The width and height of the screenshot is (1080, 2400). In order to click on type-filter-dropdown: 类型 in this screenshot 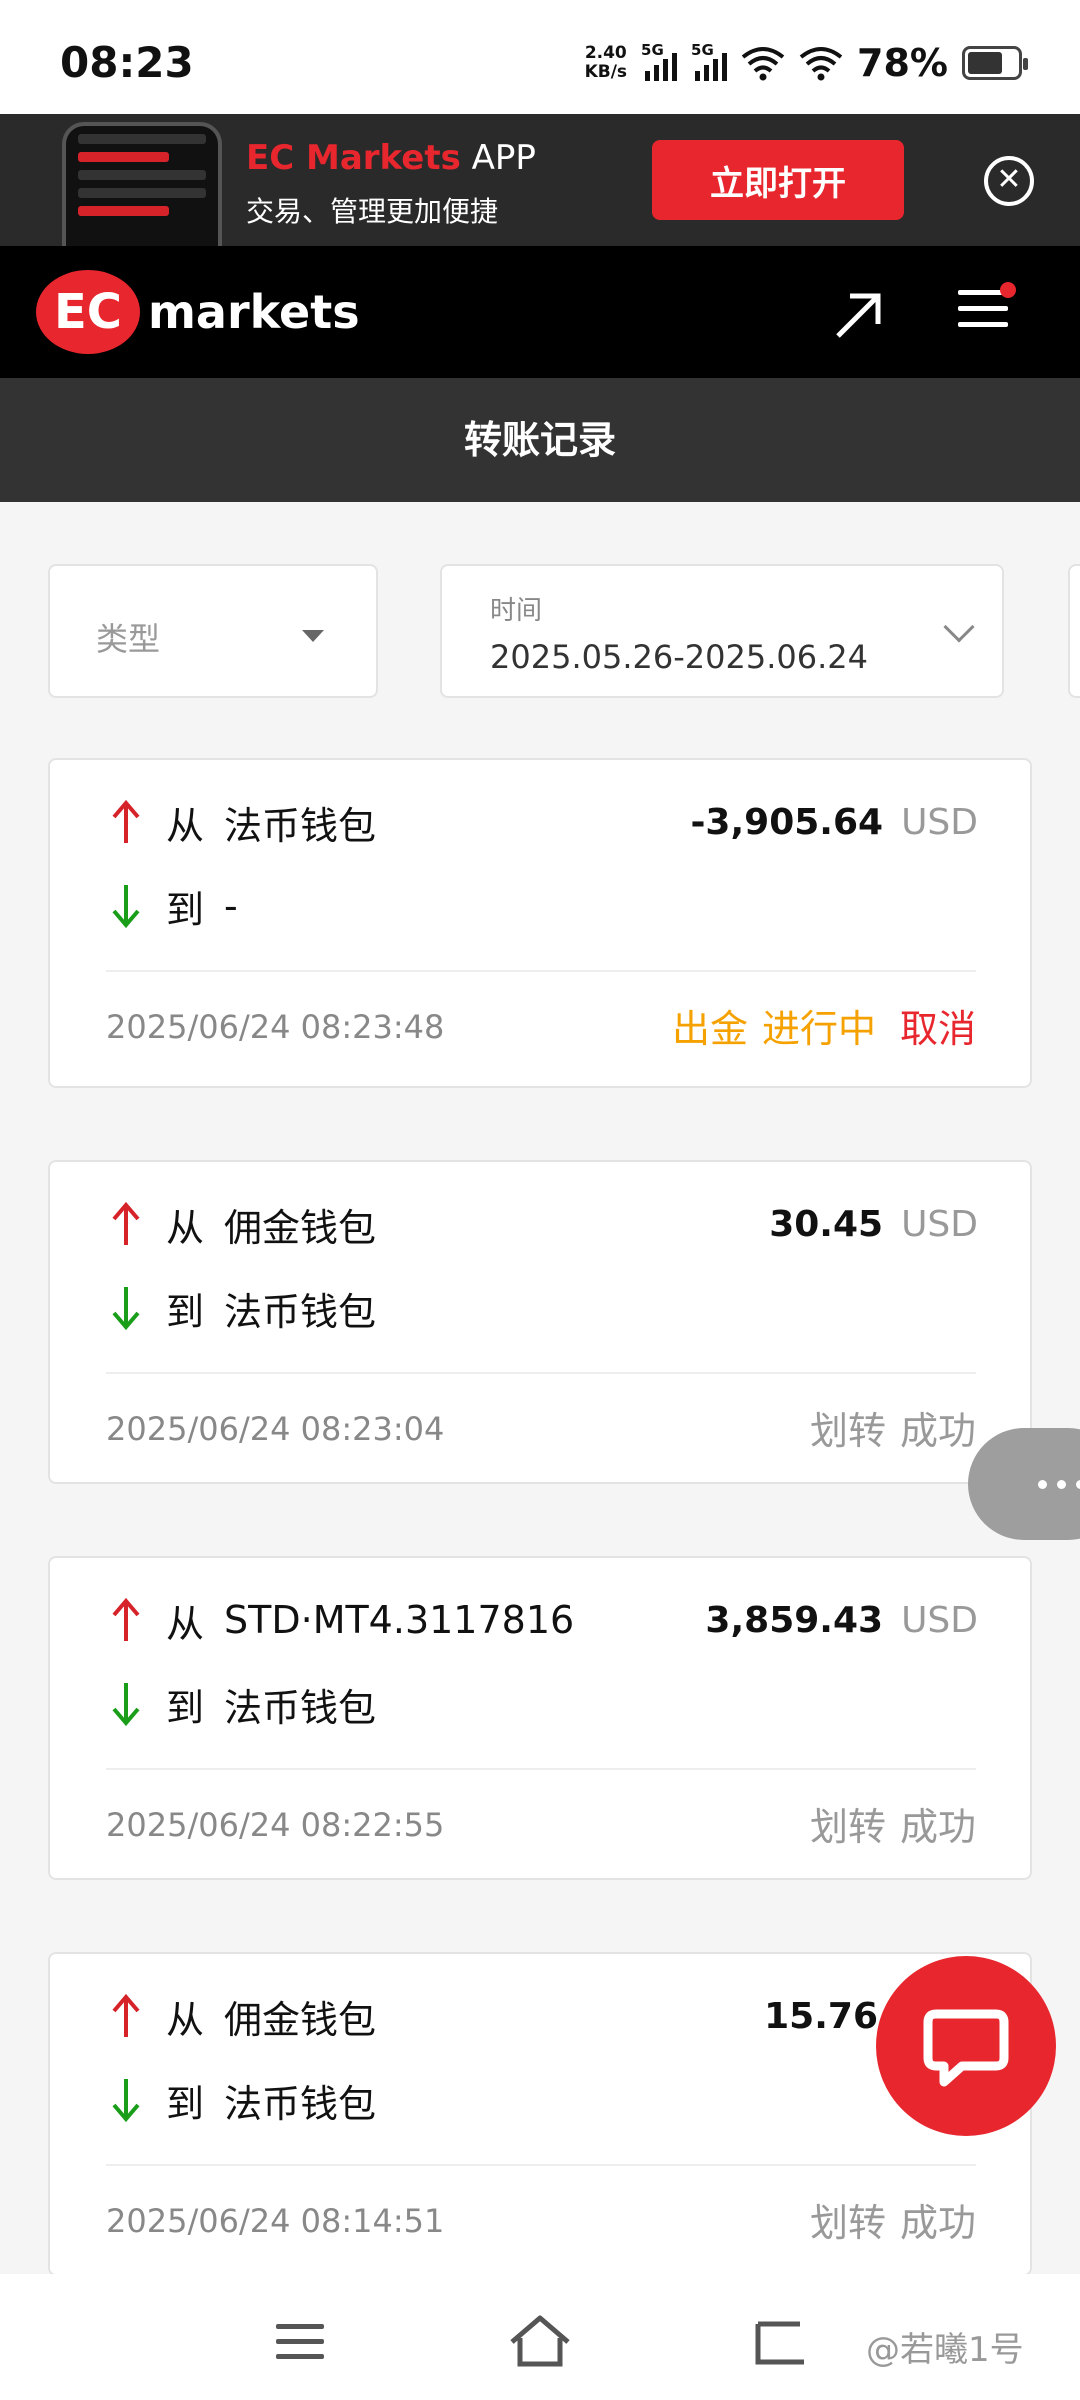, I will do `click(213, 631)`.